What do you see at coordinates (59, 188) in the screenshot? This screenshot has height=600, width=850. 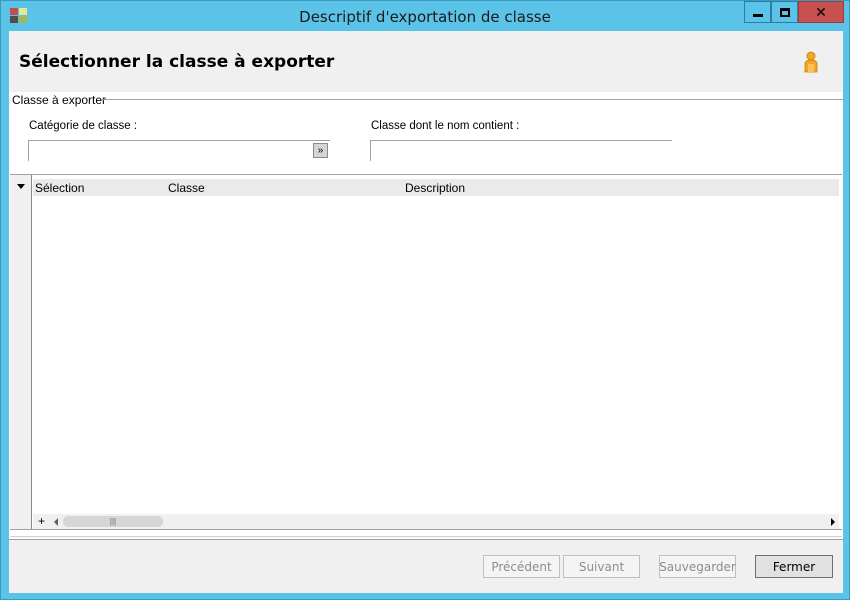 I see `column-header-selection: Sélection` at bounding box center [59, 188].